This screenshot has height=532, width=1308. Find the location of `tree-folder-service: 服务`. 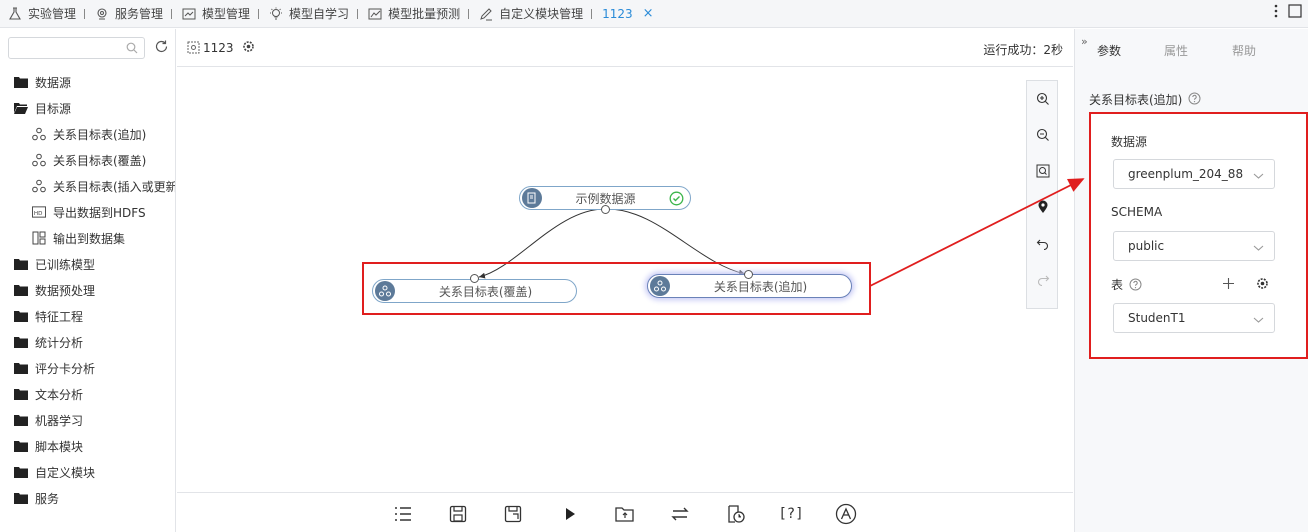

tree-folder-service: 服务 is located at coordinates (87, 498).